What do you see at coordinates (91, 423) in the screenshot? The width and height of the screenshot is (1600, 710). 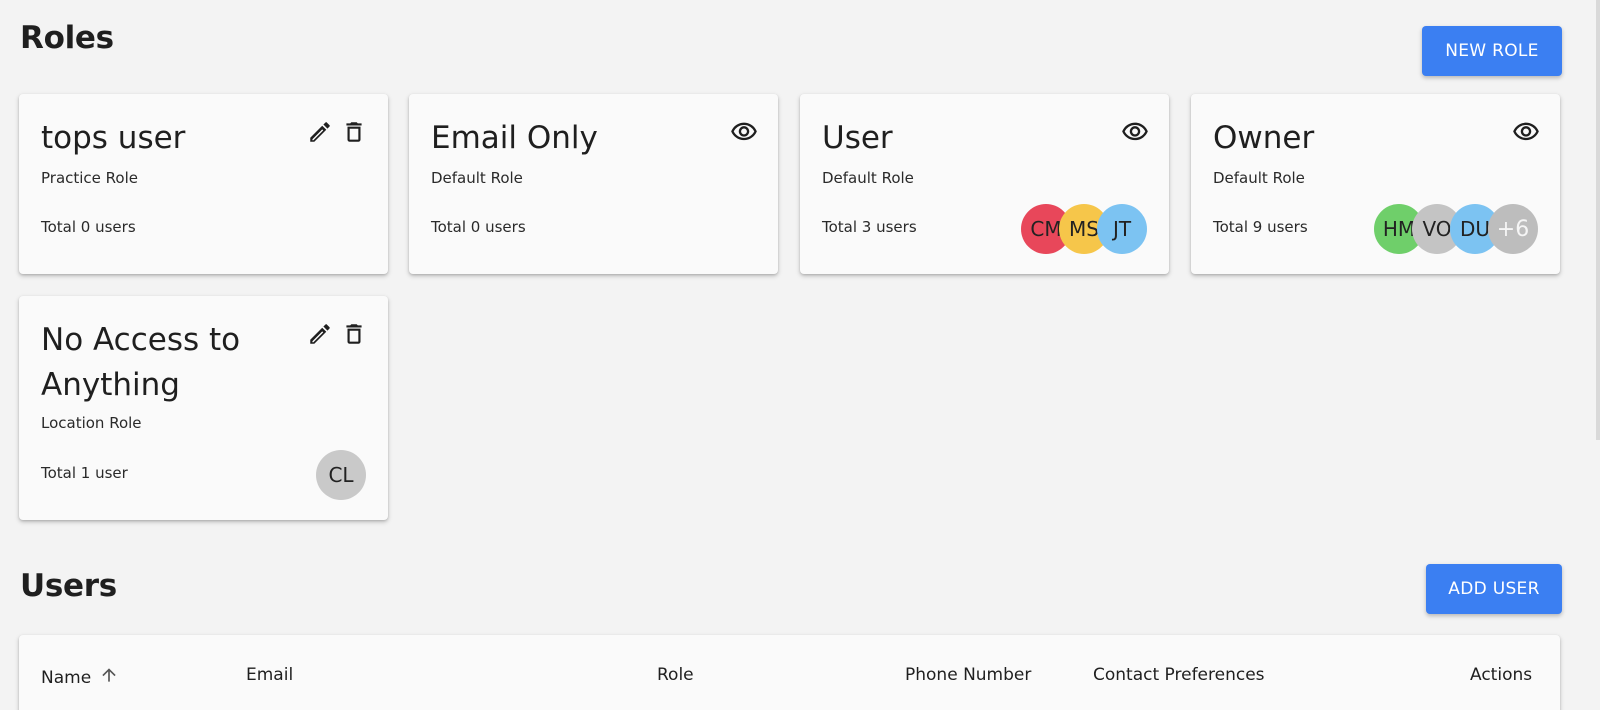 I see `role-type: Location Role` at bounding box center [91, 423].